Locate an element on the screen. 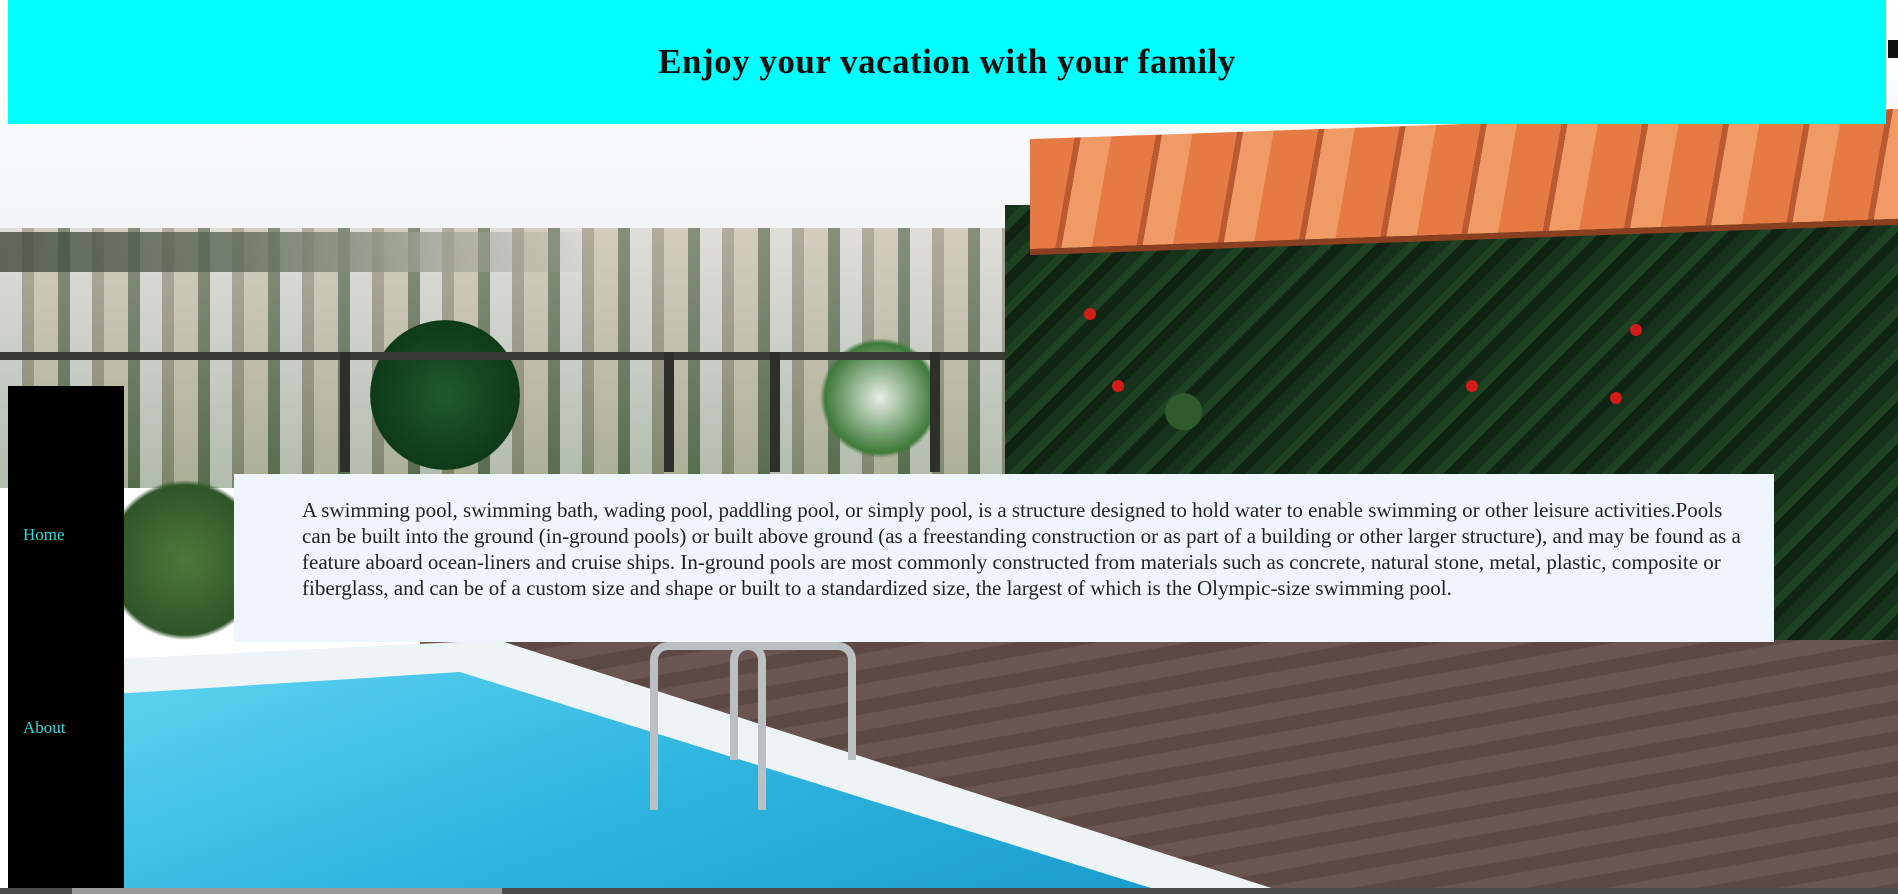 This screenshot has width=1898, height=894. horizontal-scrollbar is located at coordinates (949, 891).